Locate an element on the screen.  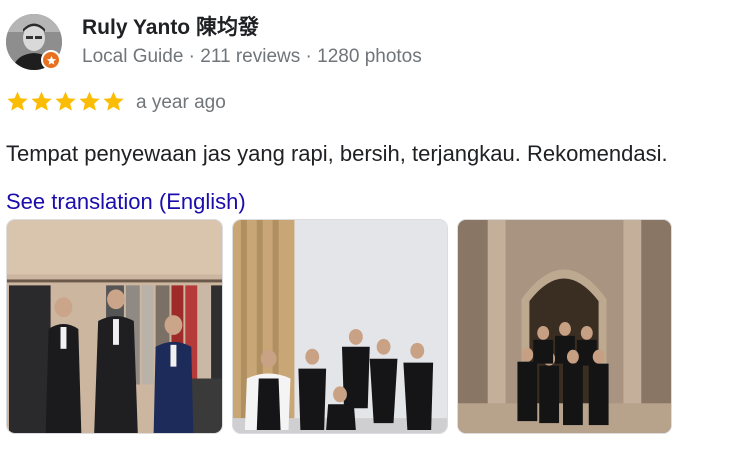
author-meta: Local Guide · 211 reviews · 1280 photos is located at coordinates (252, 56).